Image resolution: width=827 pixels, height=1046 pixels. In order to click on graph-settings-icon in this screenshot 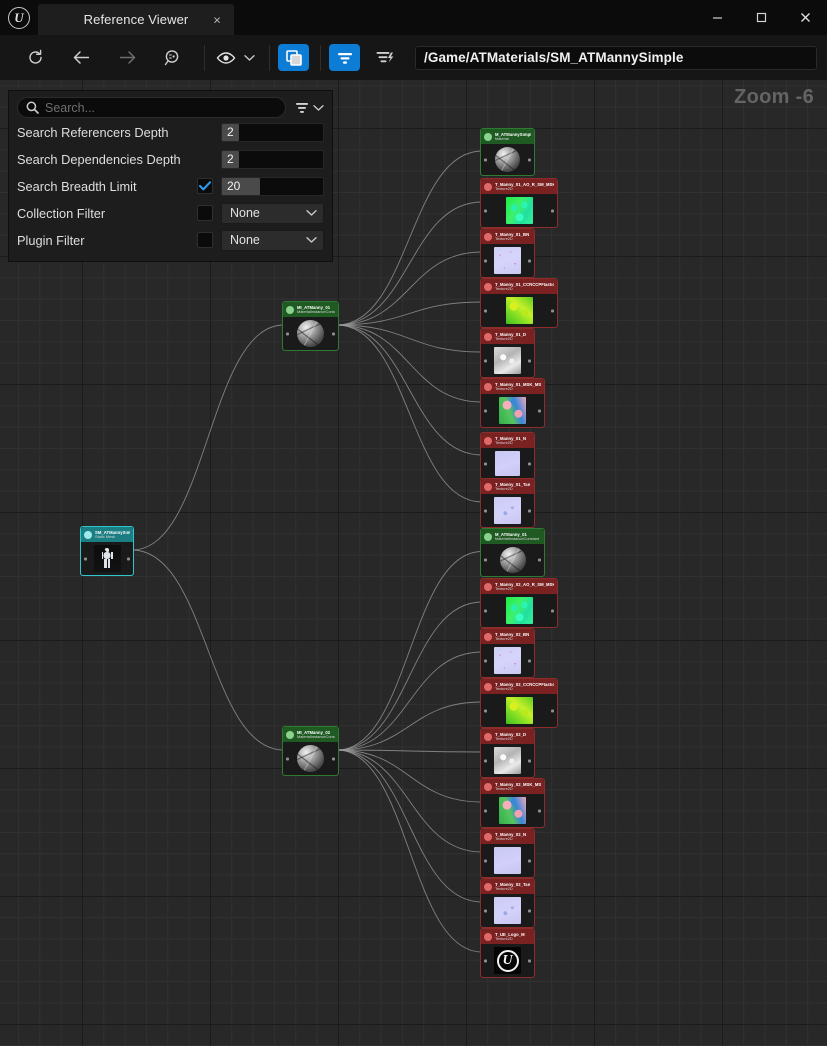, I will do `click(384, 57)`.